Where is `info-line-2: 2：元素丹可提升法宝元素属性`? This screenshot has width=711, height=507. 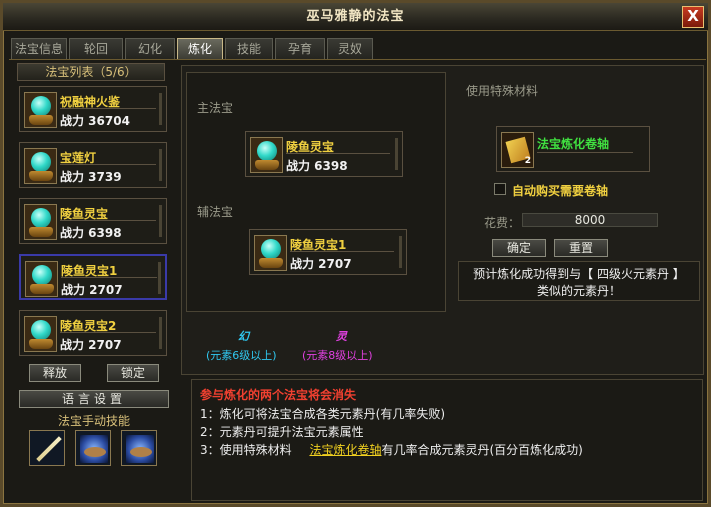
info-line-2: 2：元素丹可提升法宝元素属性 is located at coordinates (282, 432).